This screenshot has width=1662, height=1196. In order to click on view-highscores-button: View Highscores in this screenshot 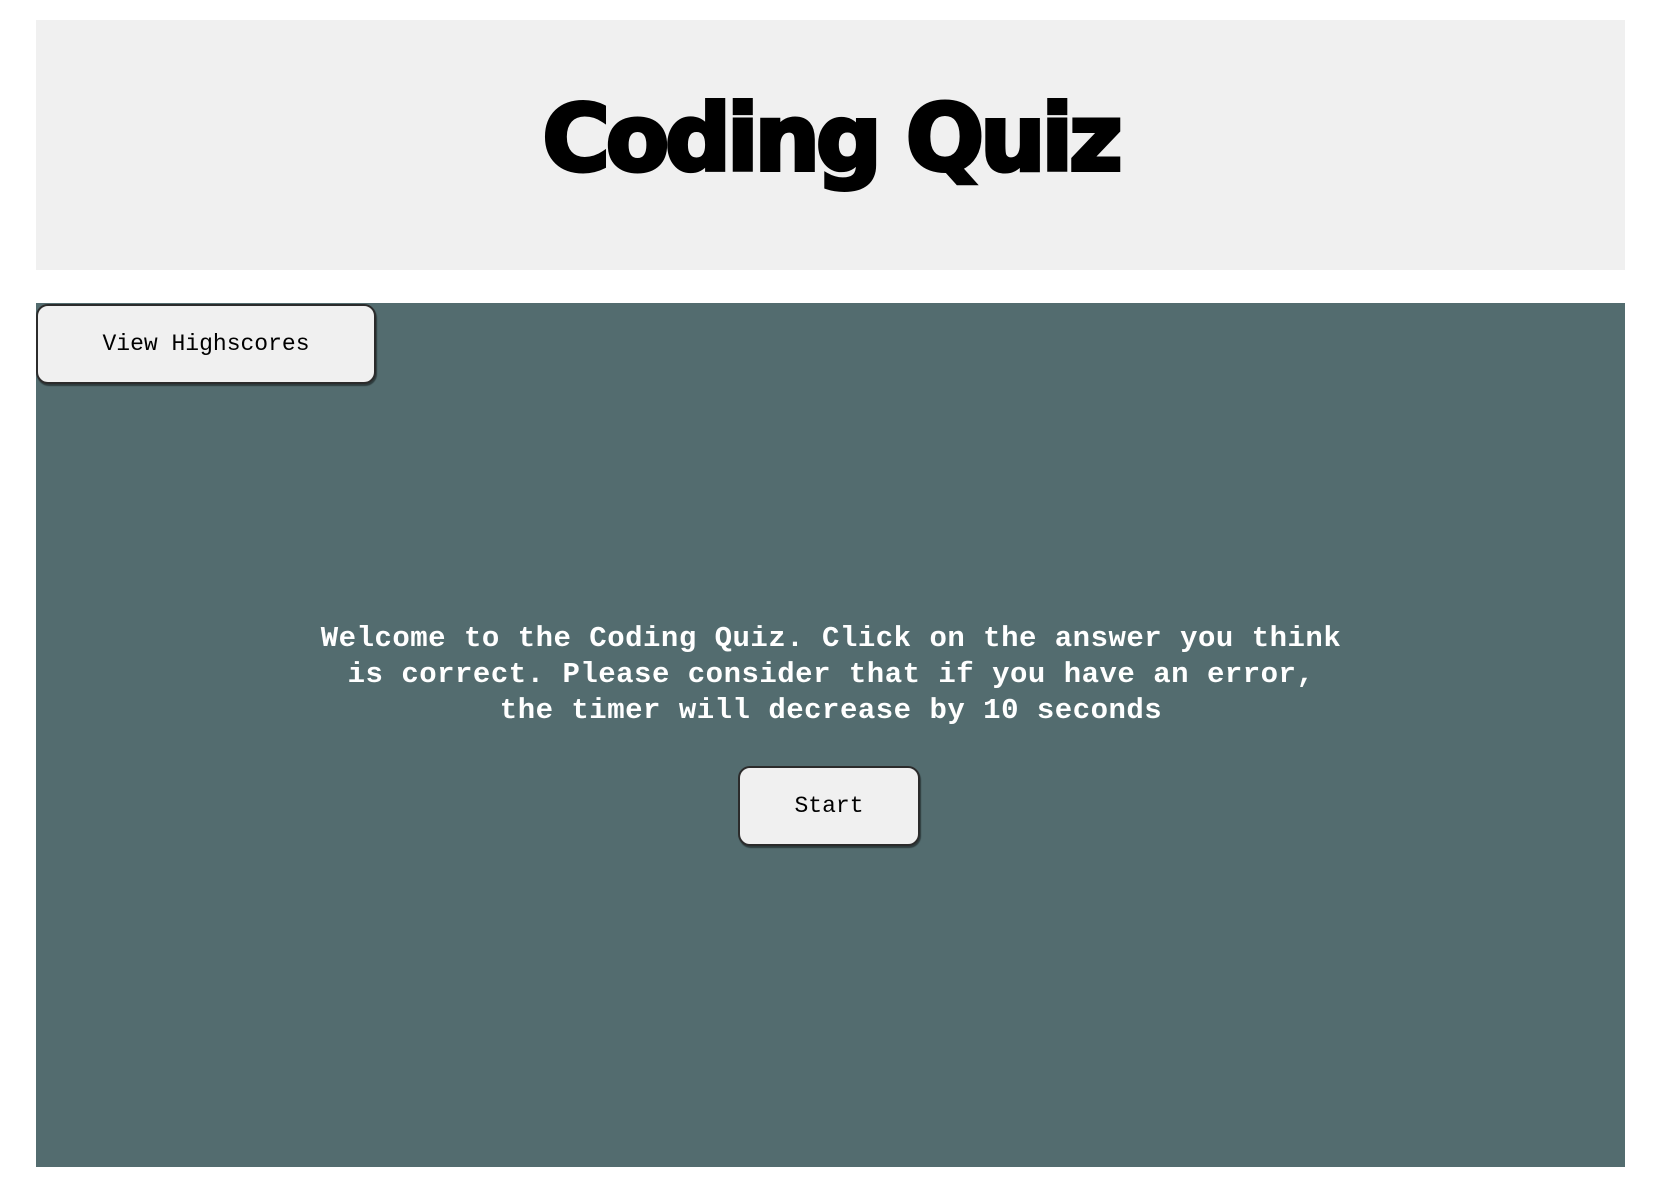, I will do `click(206, 344)`.